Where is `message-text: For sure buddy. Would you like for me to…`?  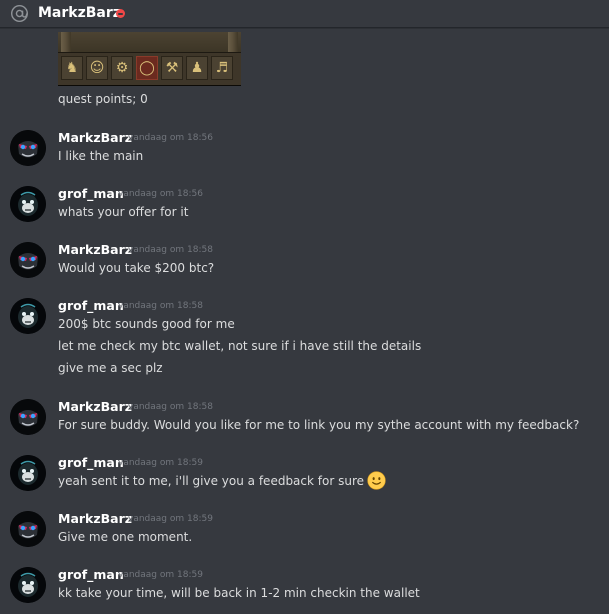 message-text: For sure buddy. Would you like for me to… is located at coordinates (319, 425).